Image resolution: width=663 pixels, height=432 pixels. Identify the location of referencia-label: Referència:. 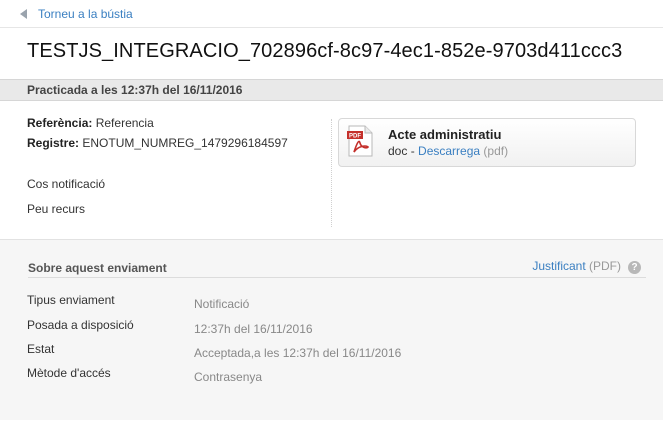
(60, 123).